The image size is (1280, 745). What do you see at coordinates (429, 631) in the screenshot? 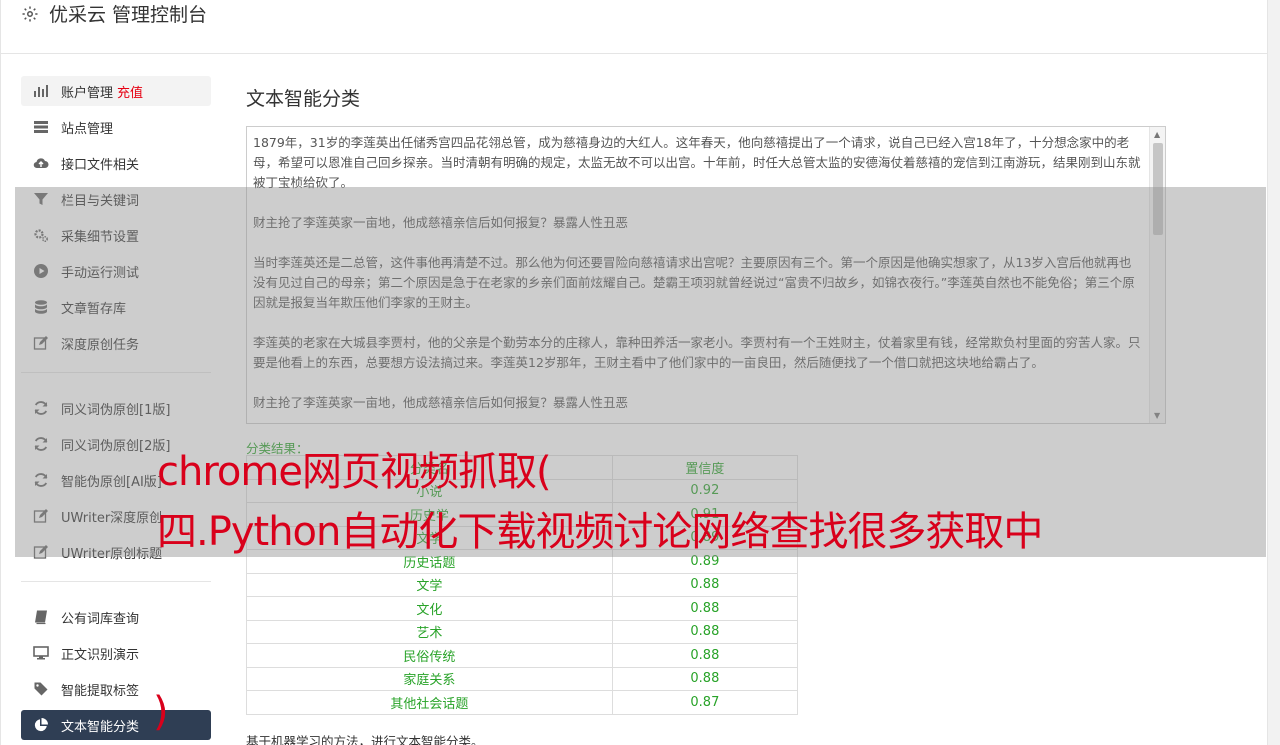
I see `category-cell: 艺术` at bounding box center [429, 631].